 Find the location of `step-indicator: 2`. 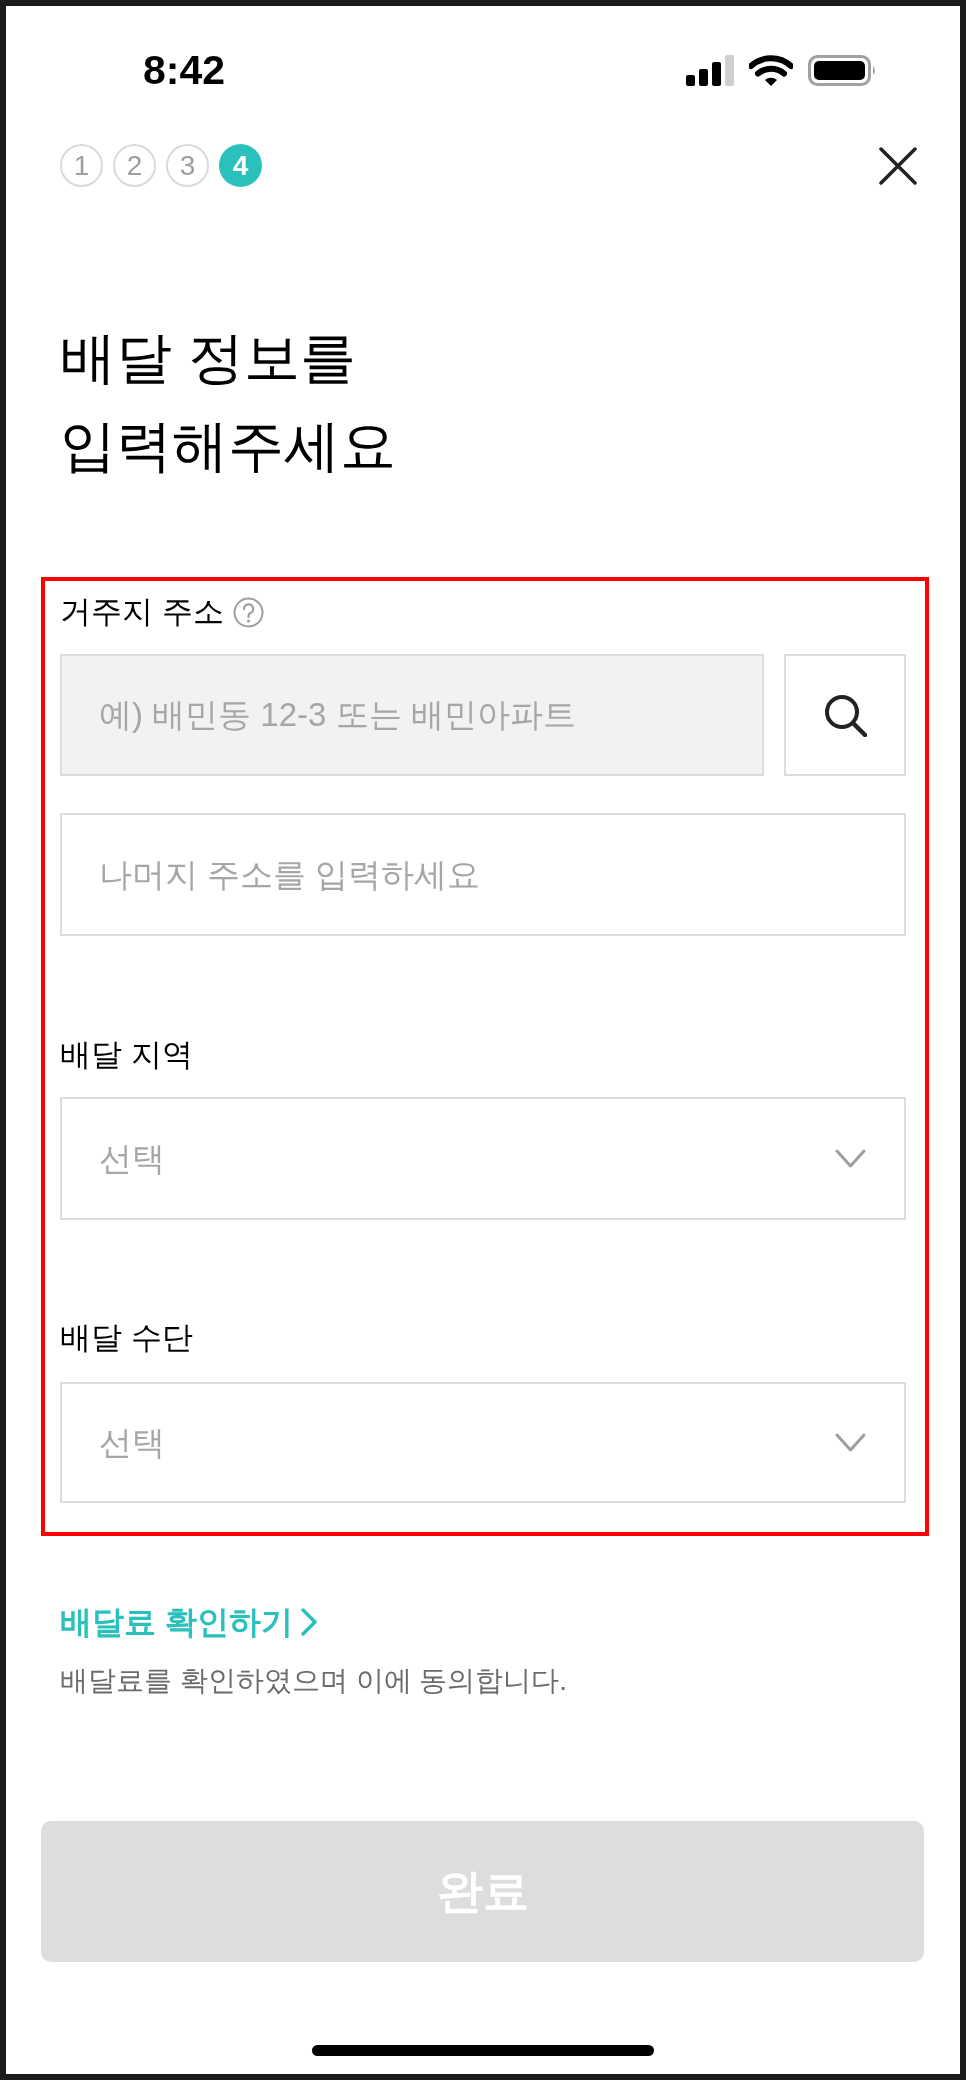

step-indicator: 2 is located at coordinates (134, 165).